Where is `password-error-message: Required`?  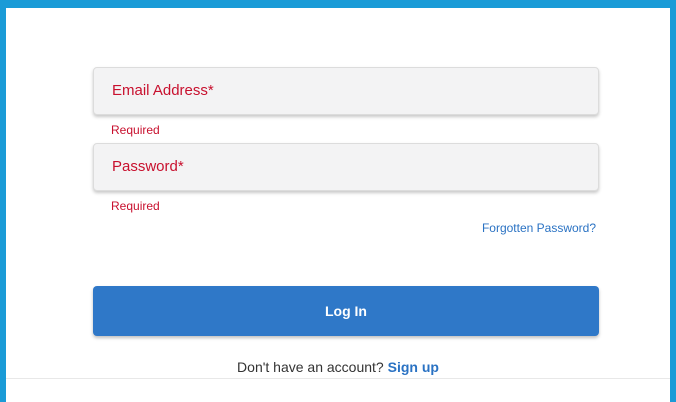 password-error-message: Required is located at coordinates (135, 206).